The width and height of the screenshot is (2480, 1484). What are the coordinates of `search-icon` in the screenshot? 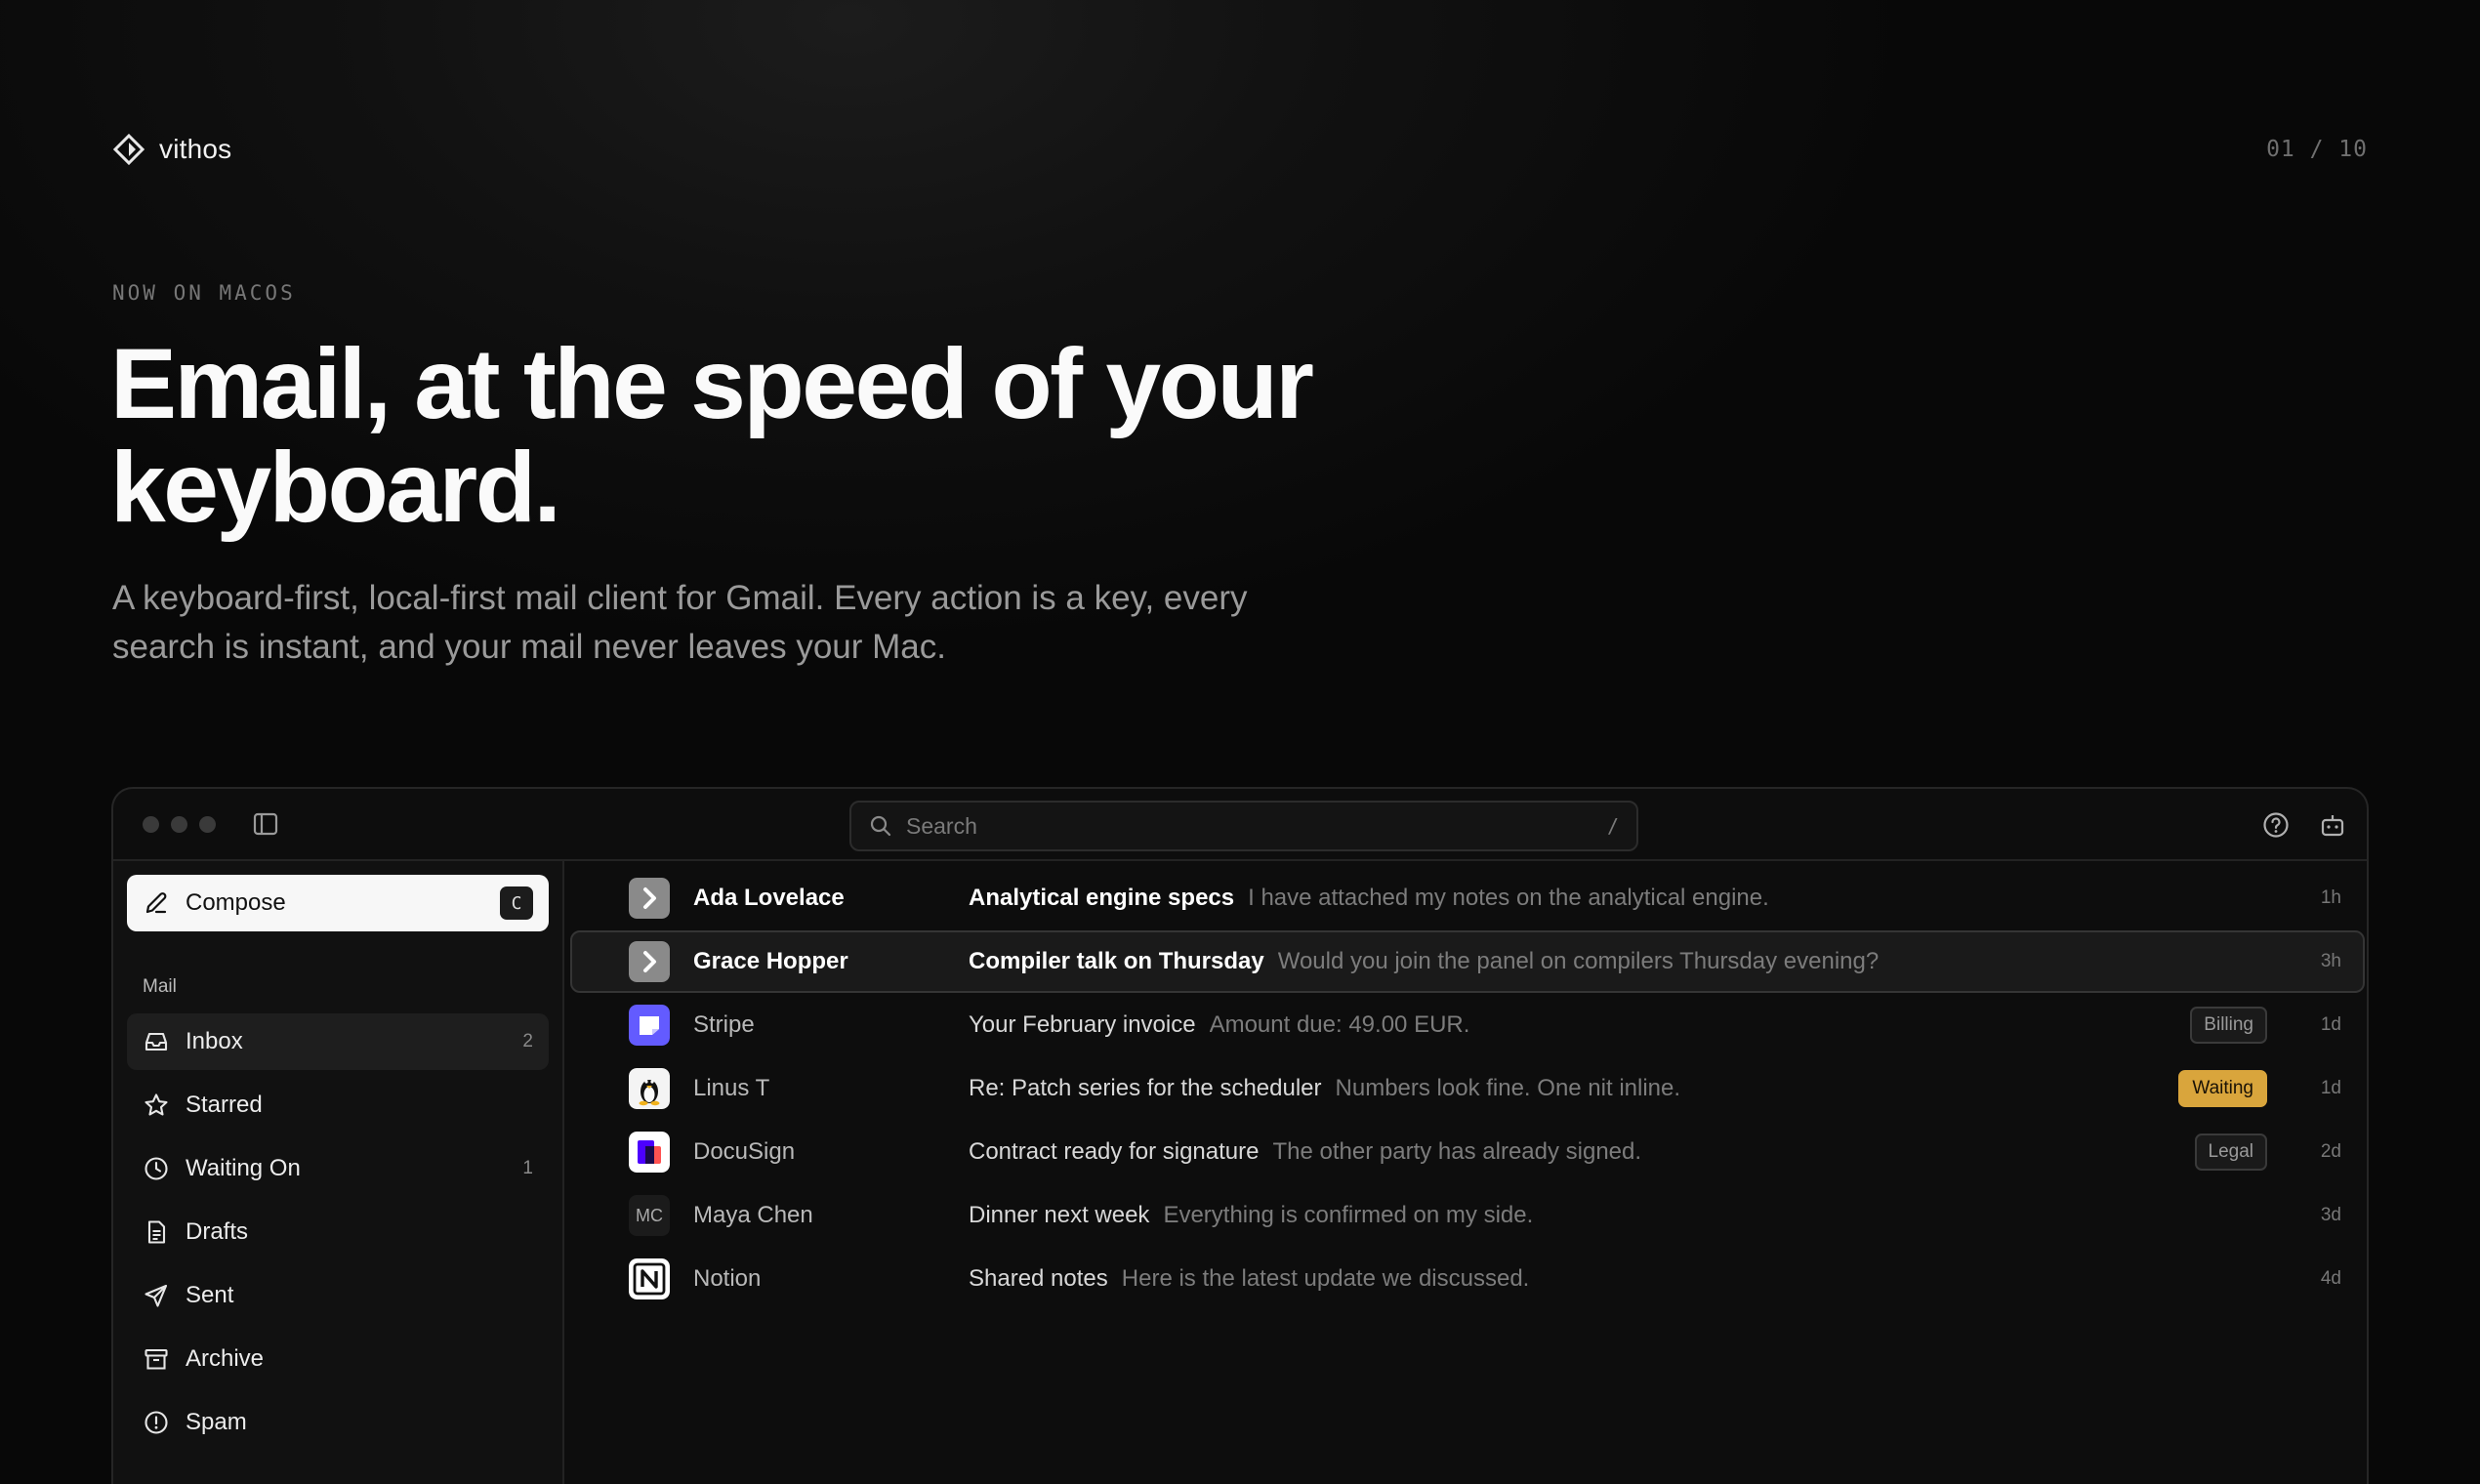 It's located at (880, 826).